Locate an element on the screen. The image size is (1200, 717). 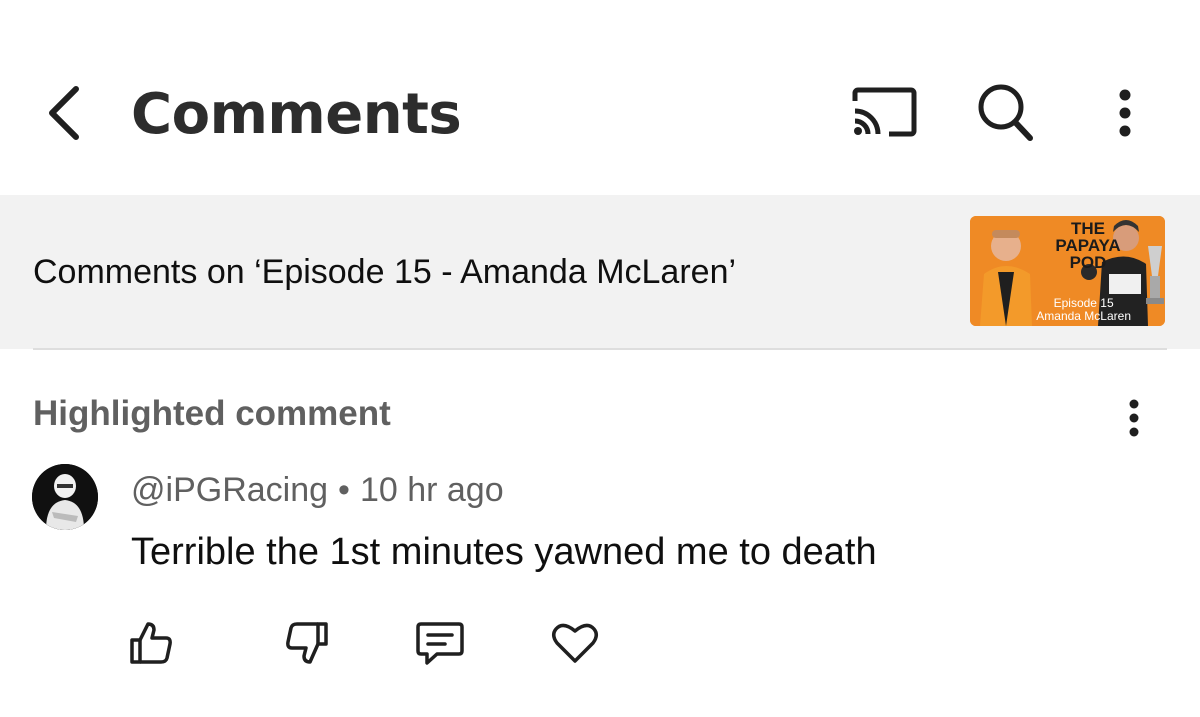
chevron-left-icon is located at coordinates (64, 115).